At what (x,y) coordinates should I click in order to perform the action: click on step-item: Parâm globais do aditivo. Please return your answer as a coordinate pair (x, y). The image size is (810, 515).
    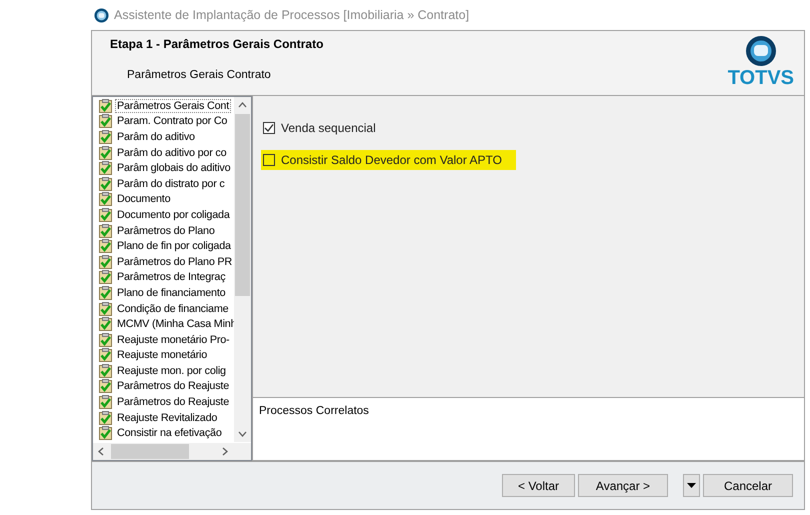
    Looking at the image, I should click on (174, 168).